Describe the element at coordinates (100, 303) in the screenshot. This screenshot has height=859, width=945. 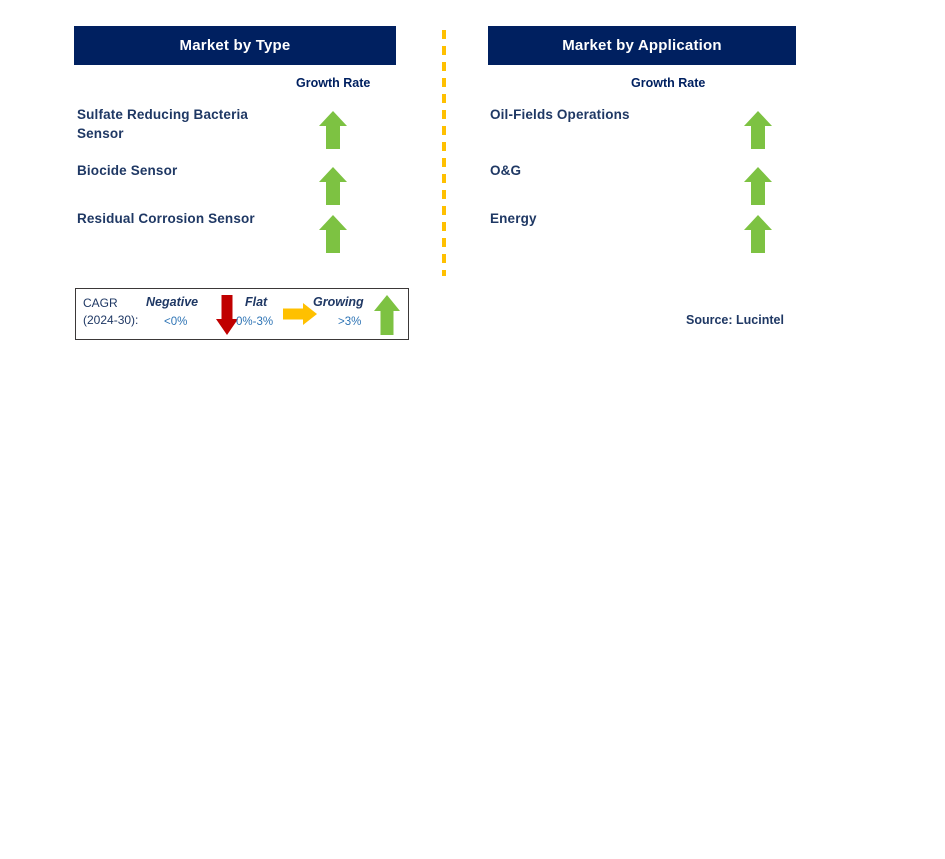
I see `legend-cagr-line1: CAGR` at that location.